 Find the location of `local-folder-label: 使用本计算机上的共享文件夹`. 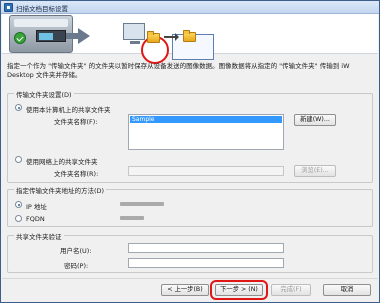

local-folder-label: 使用本计算机上的共享文件夹 is located at coordinates (68, 110).